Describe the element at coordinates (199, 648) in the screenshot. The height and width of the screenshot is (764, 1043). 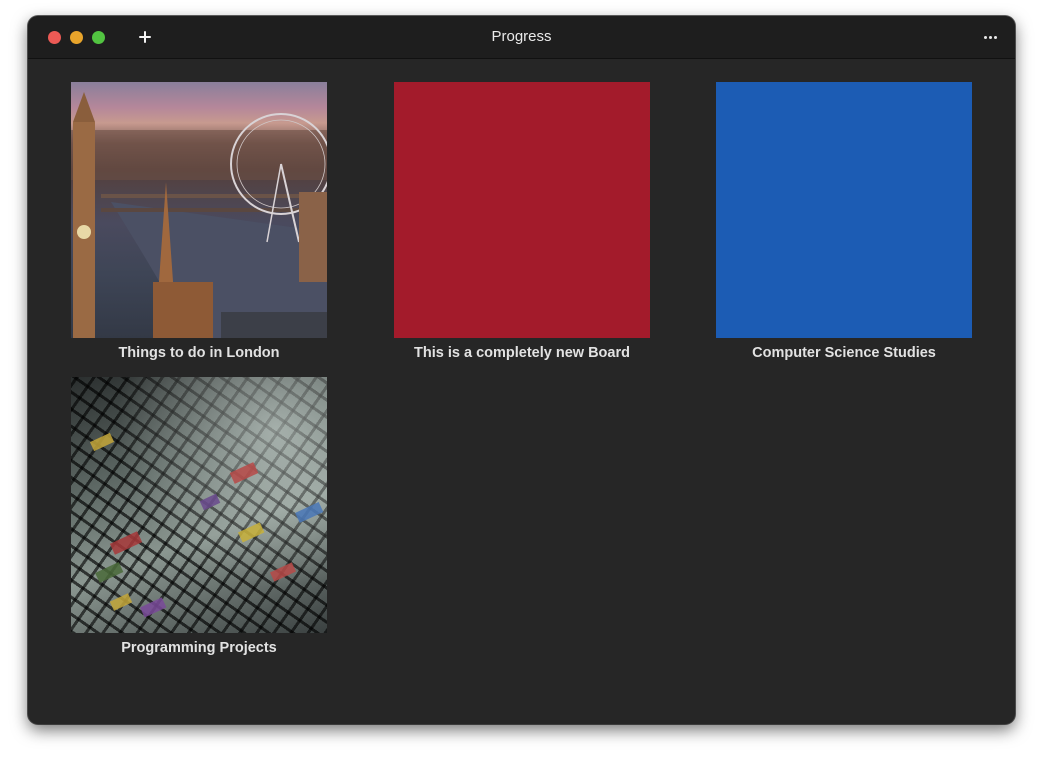
I see `board-title: Programming Projects` at that location.